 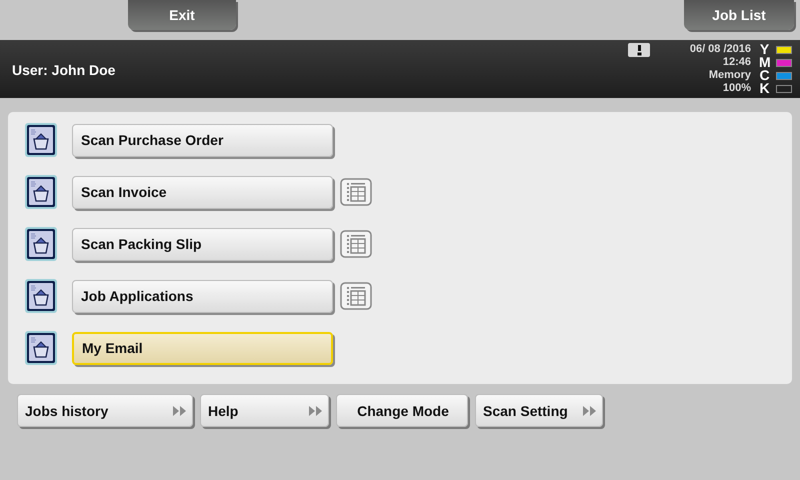 What do you see at coordinates (105, 410) in the screenshot?
I see `menu-button: Jobs history` at bounding box center [105, 410].